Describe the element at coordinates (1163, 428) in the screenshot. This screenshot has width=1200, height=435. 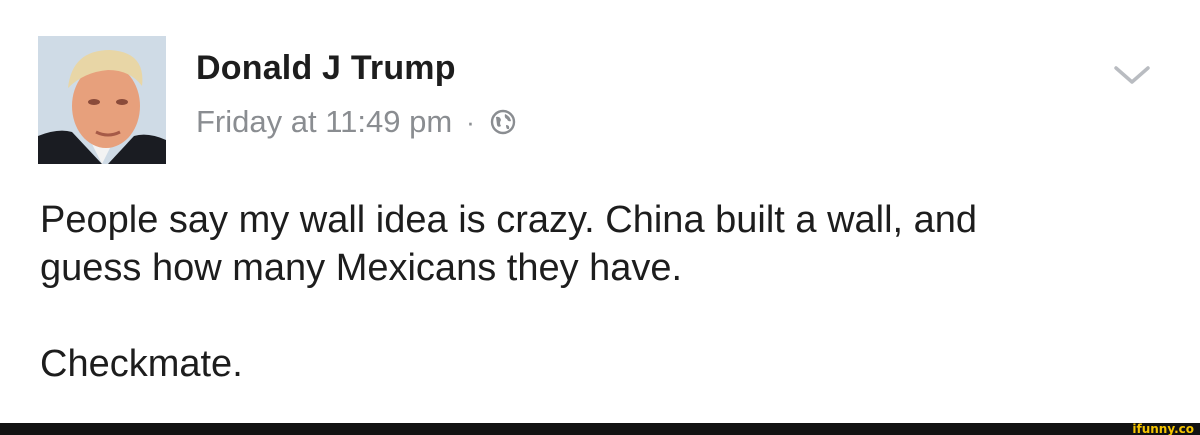
I see `watermark: ifunny.co` at that location.